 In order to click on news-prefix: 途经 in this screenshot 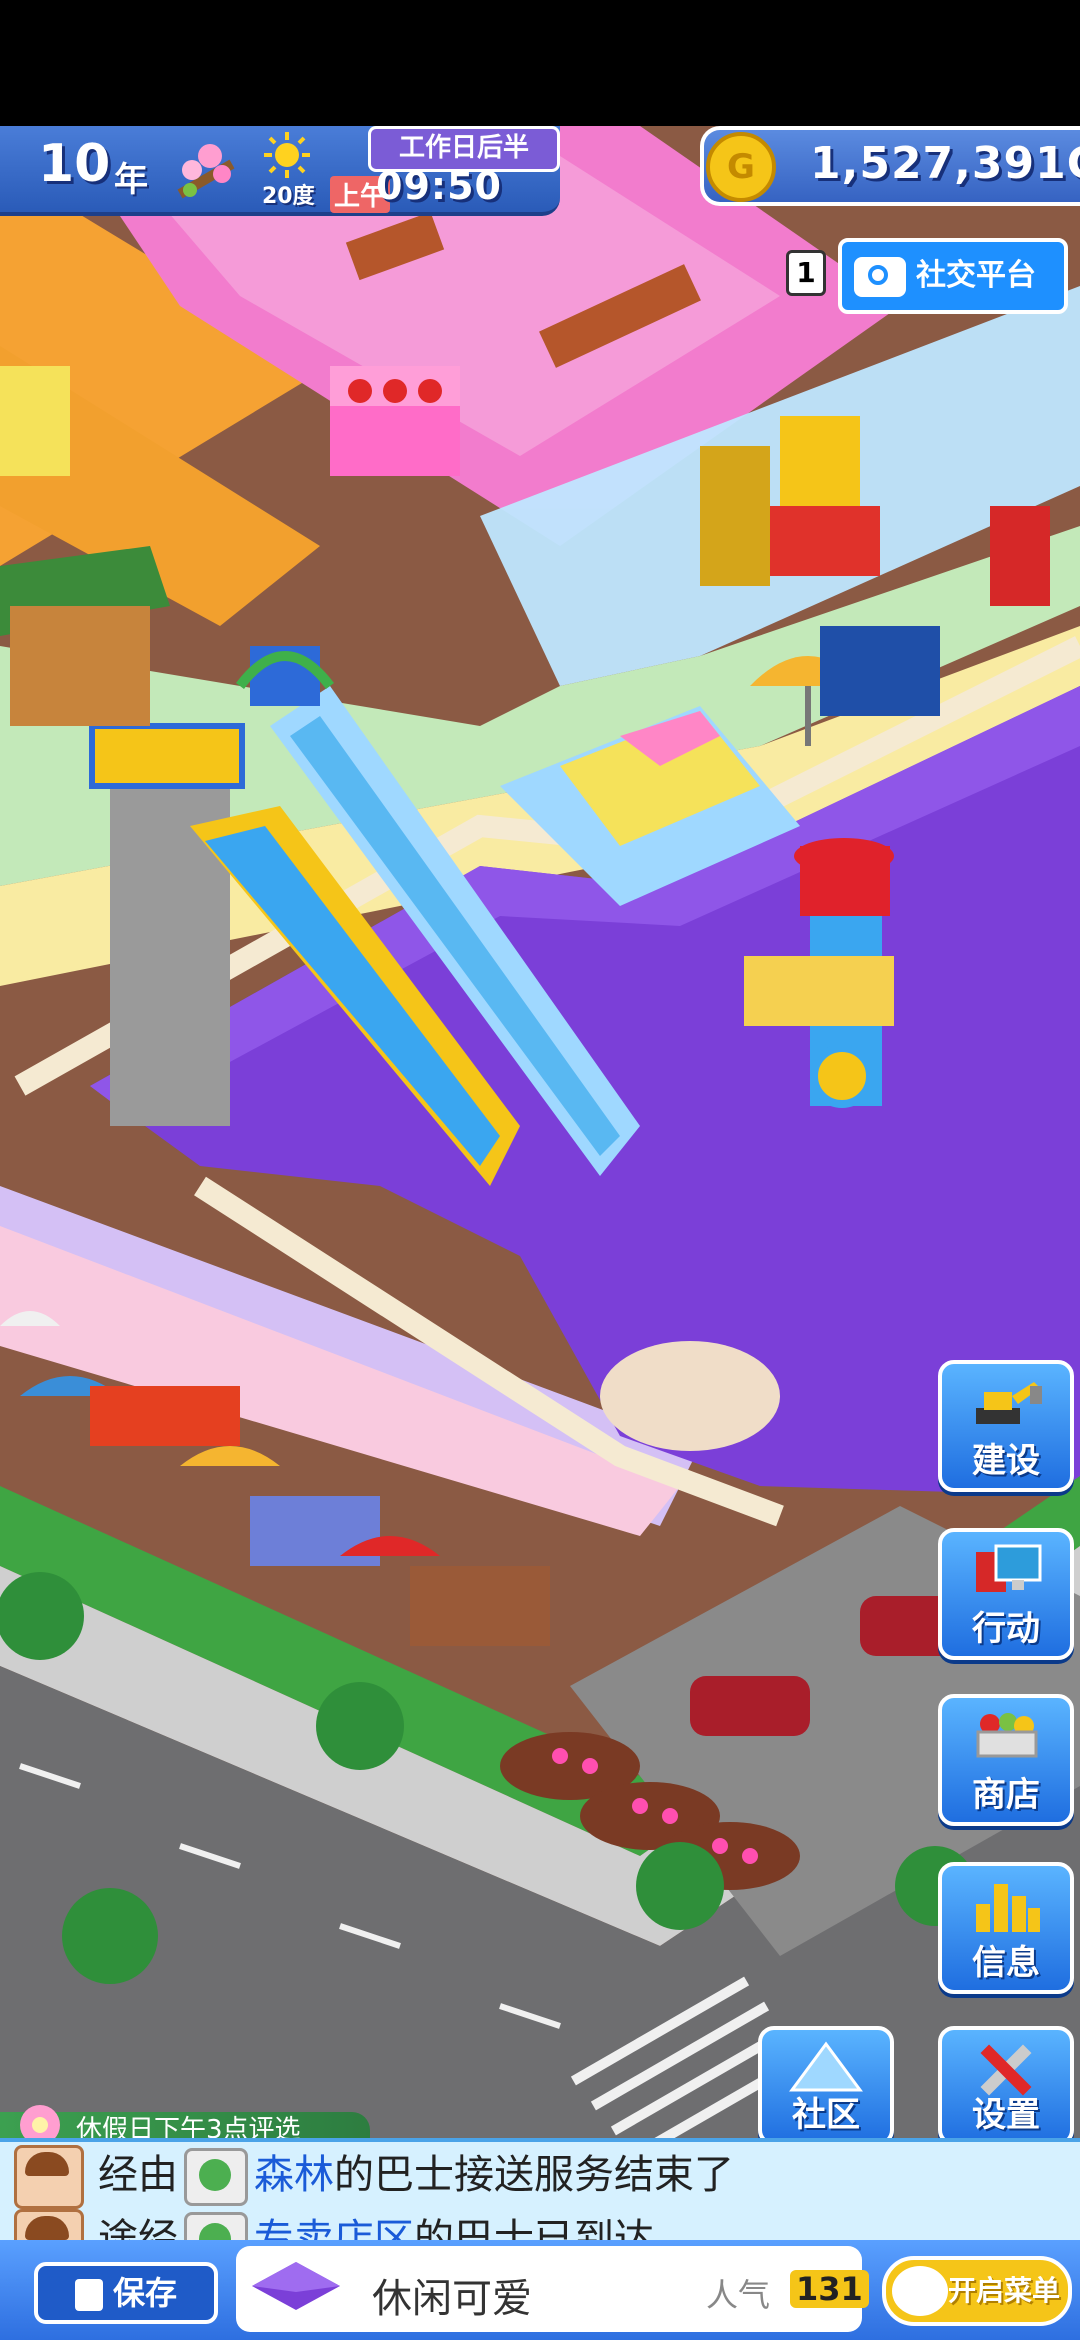, I will do `click(138, 2228)`.